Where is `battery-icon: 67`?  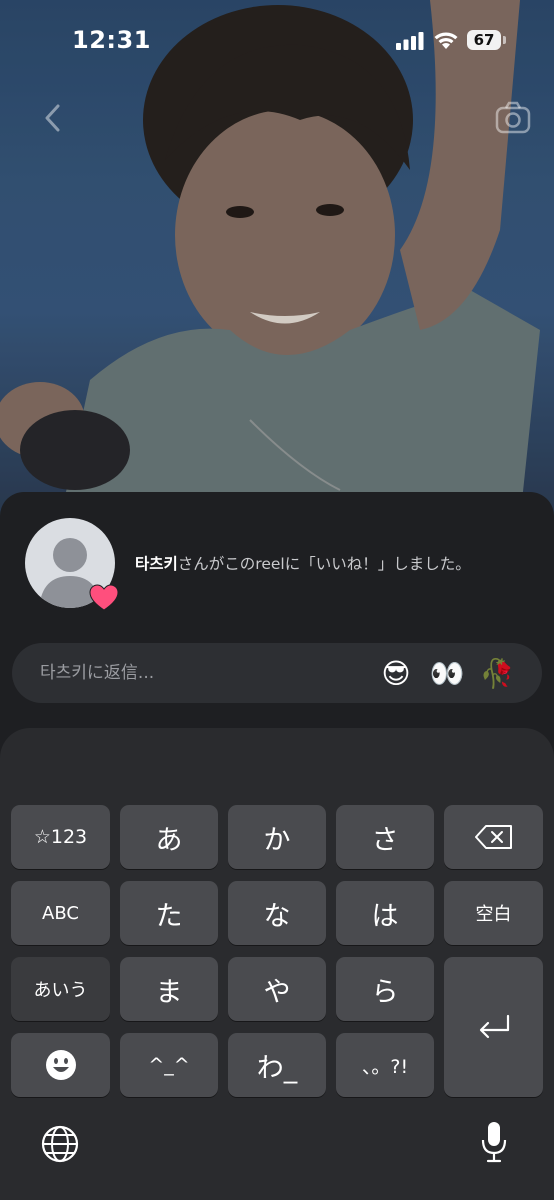 battery-icon: 67 is located at coordinates (487, 41).